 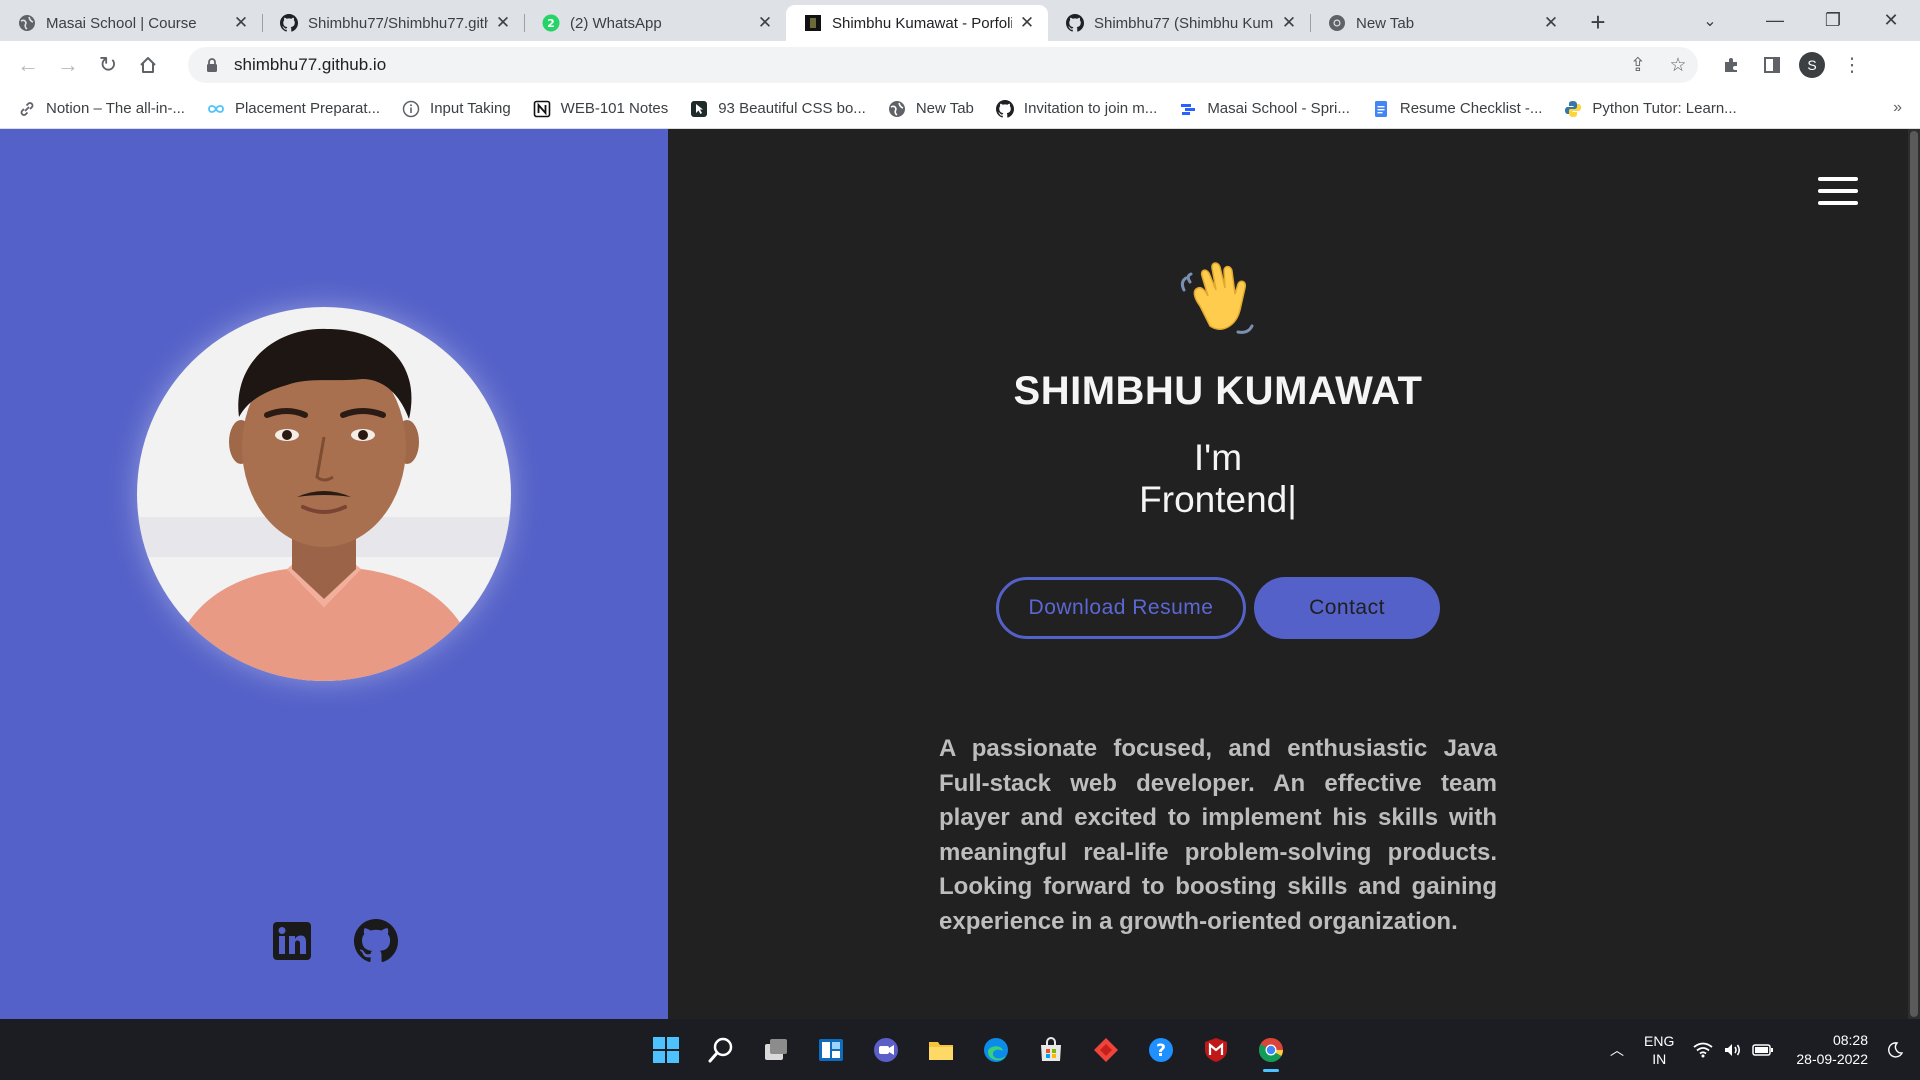 What do you see at coordinates (1218, 391) in the screenshot?
I see `profile-name: SHIMBHU KUMAWAT` at bounding box center [1218, 391].